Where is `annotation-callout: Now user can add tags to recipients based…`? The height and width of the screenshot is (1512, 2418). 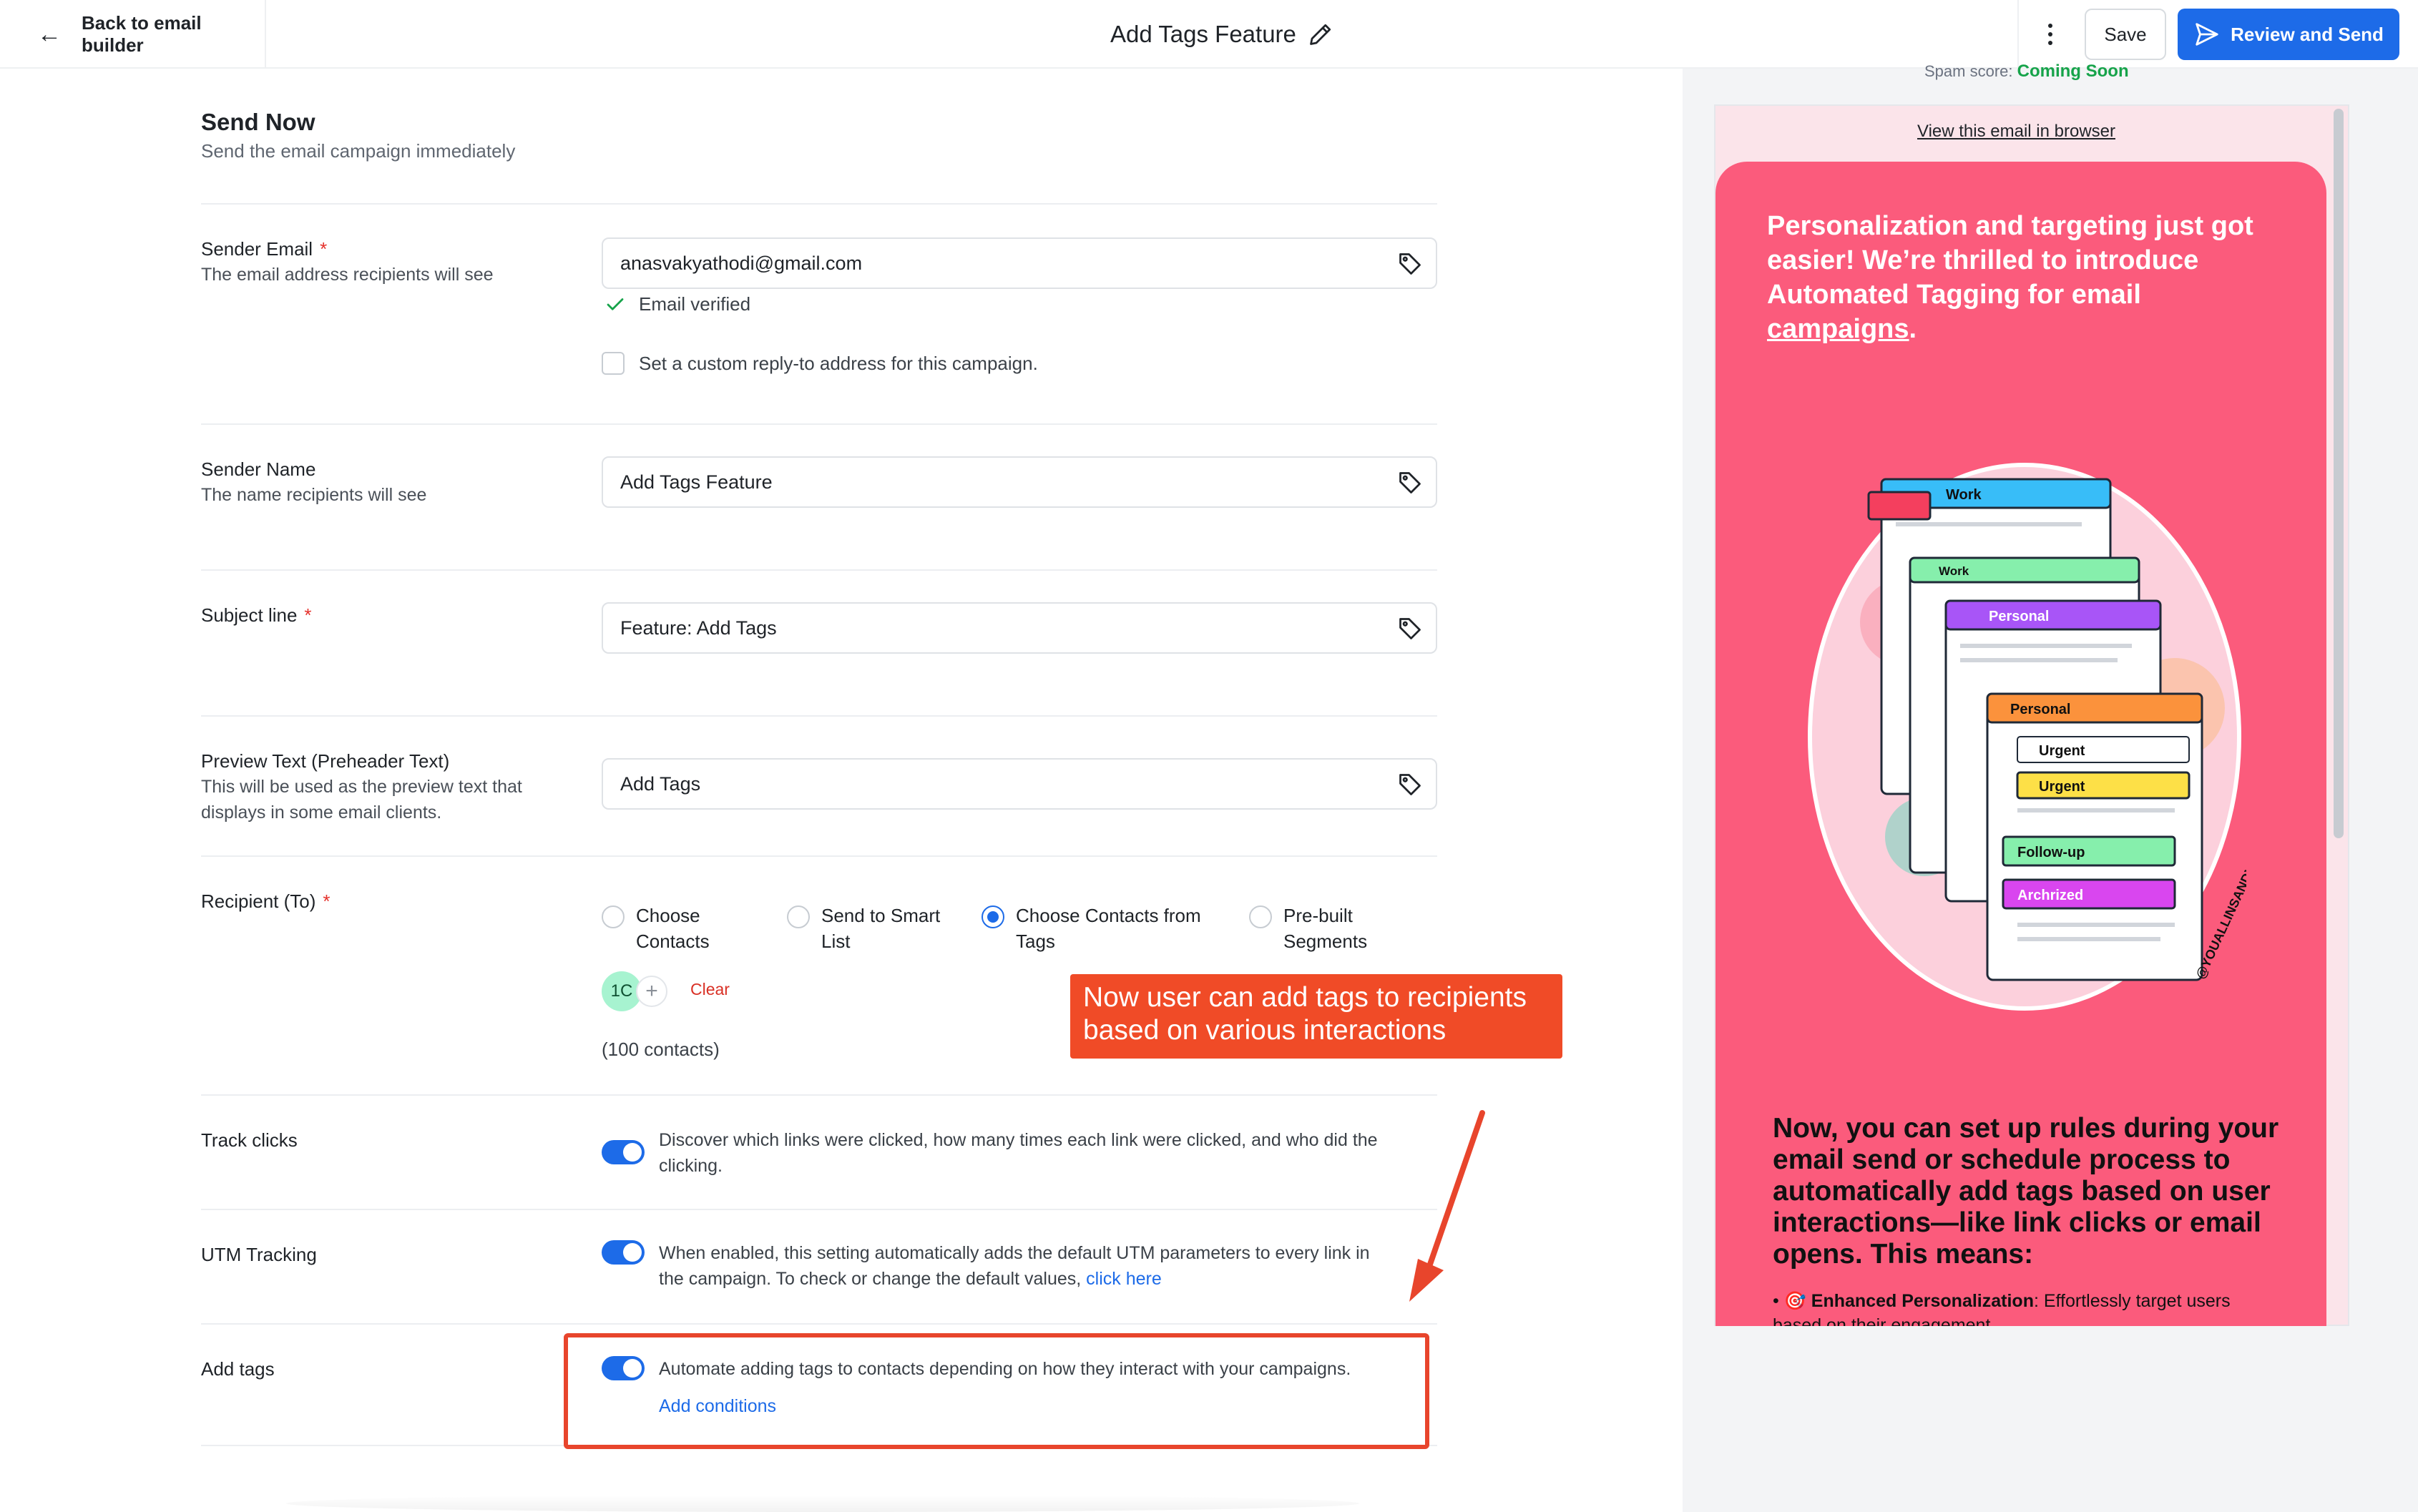 annotation-callout: Now user can add tags to recipients based… is located at coordinates (1316, 1016).